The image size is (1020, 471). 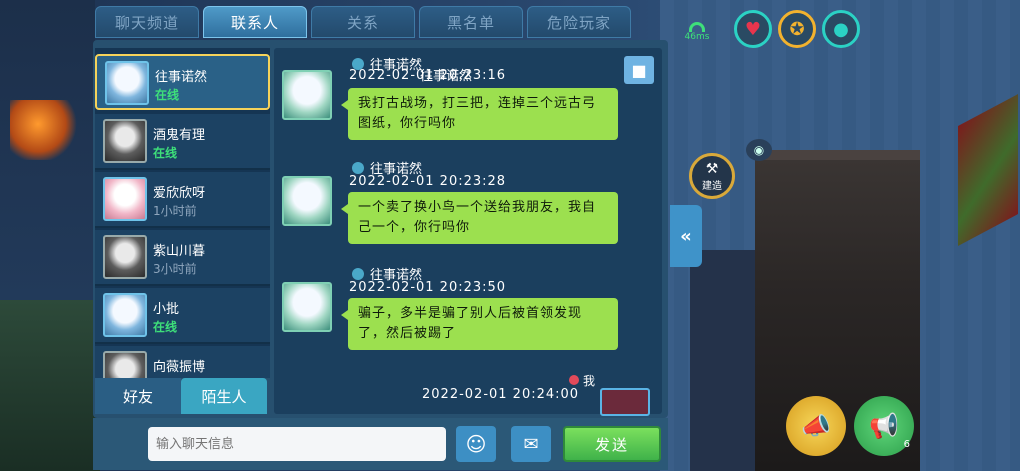 I want to click on location-pin-icon, so click(x=574, y=380).